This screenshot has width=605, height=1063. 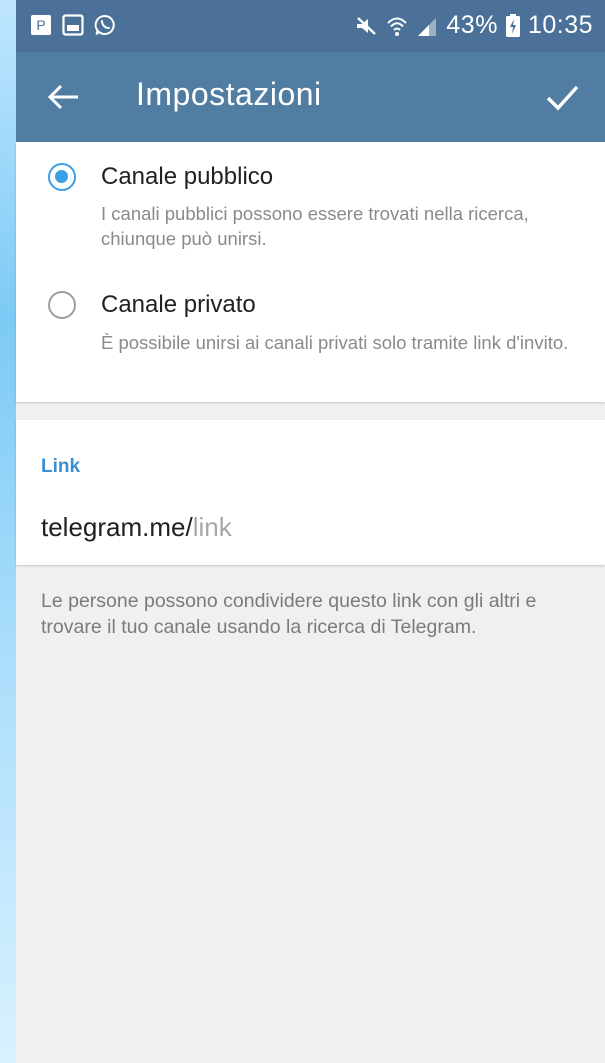 What do you see at coordinates (64, 97) in the screenshot?
I see `back-arrow-icon` at bounding box center [64, 97].